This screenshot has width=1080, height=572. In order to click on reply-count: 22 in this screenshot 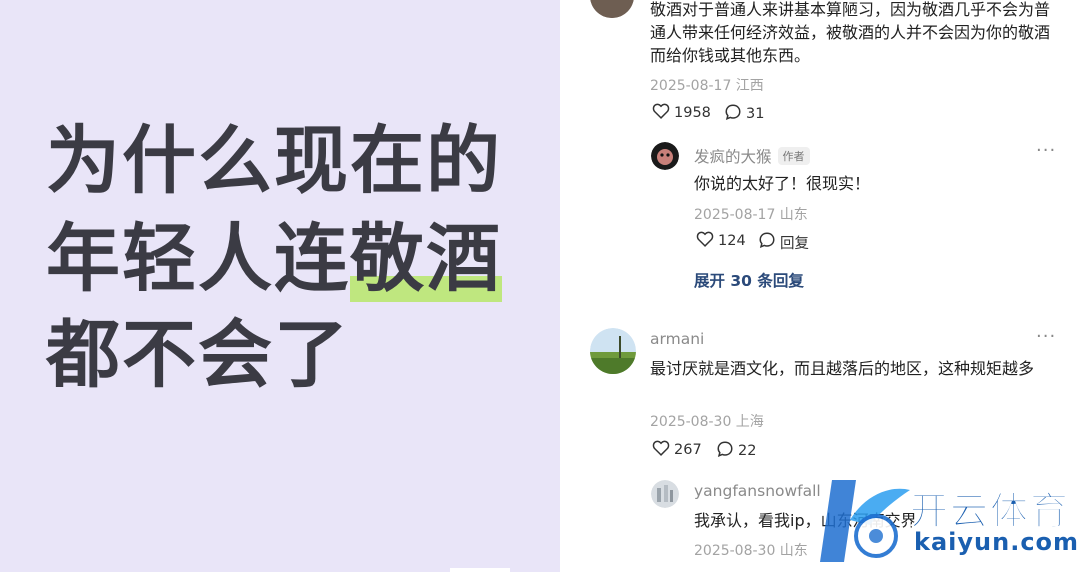, I will do `click(747, 451)`.